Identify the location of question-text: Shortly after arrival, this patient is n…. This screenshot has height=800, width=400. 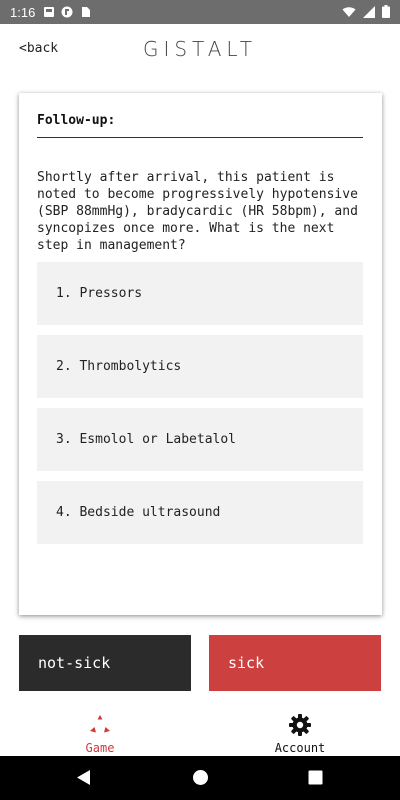
(197, 211).